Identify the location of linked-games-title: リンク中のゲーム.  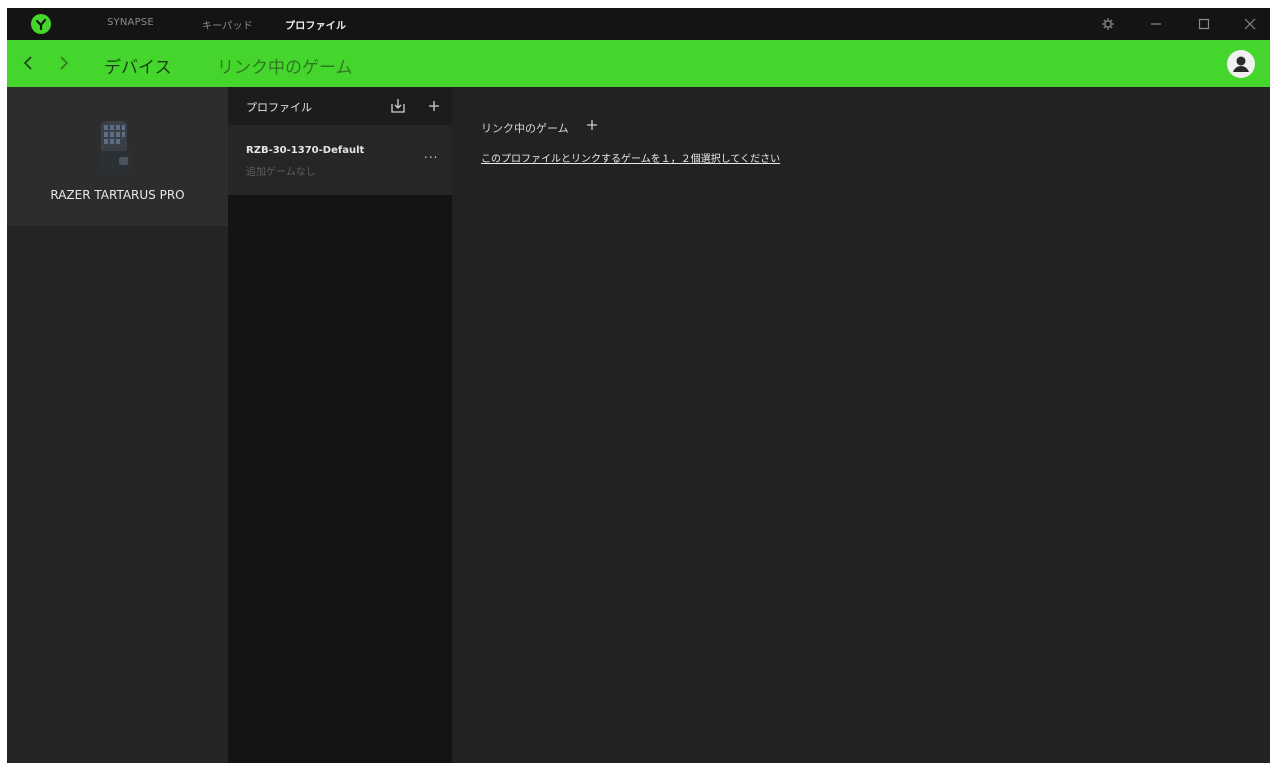
(525, 128).